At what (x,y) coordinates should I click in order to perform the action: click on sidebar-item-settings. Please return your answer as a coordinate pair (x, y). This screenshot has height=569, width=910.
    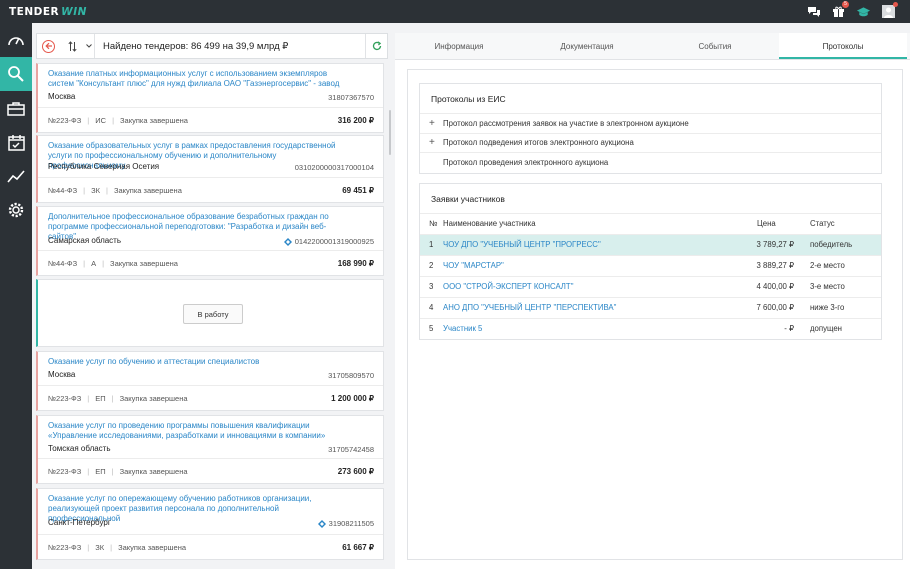
    Looking at the image, I should click on (16, 210).